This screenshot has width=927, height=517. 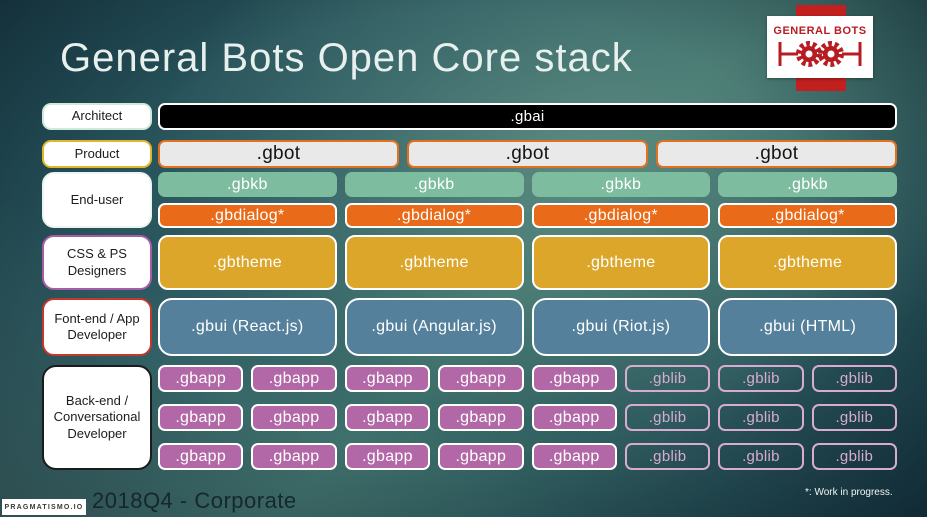 I want to click on footer-watermark: 2018Q4 - Corporate, so click(x=194, y=500).